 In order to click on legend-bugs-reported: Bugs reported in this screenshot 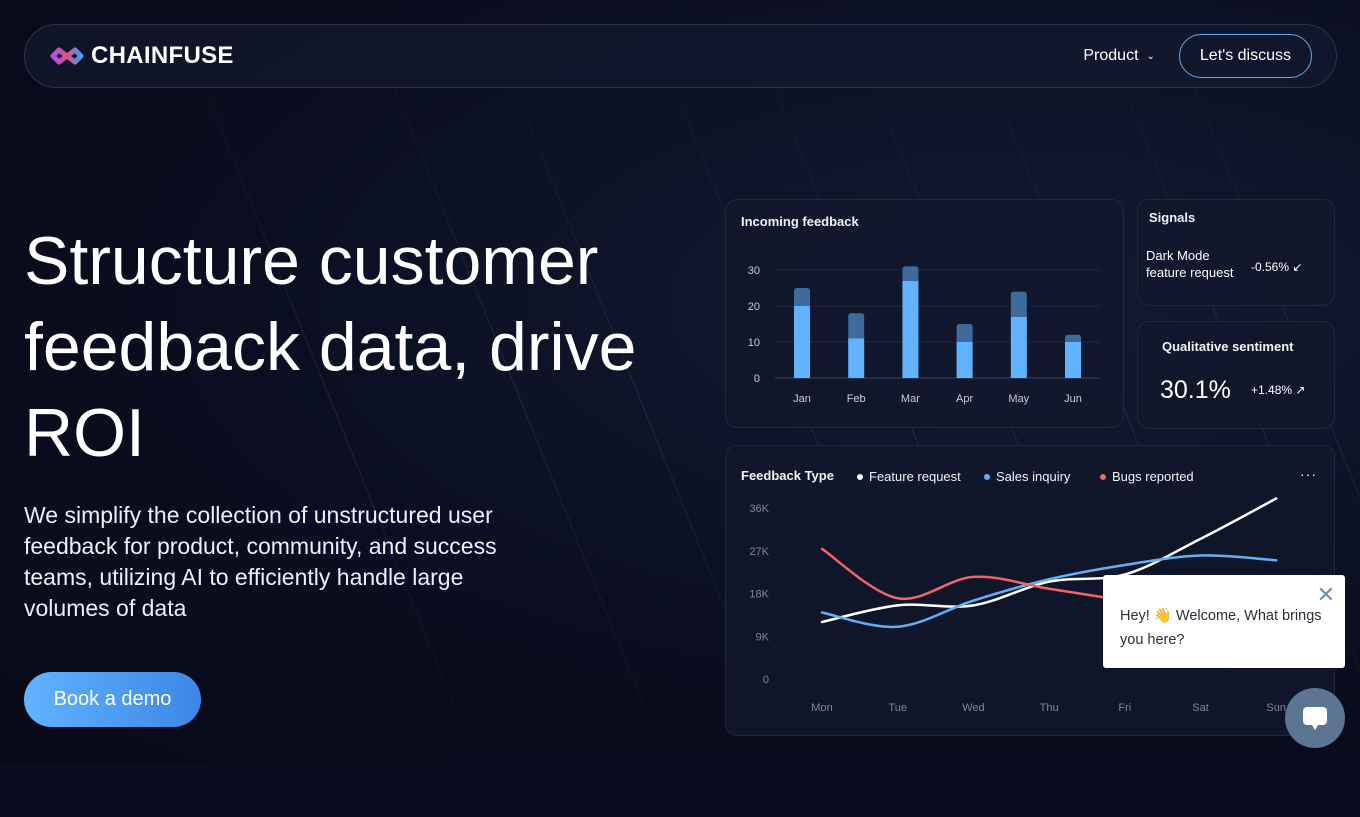, I will do `click(1147, 476)`.